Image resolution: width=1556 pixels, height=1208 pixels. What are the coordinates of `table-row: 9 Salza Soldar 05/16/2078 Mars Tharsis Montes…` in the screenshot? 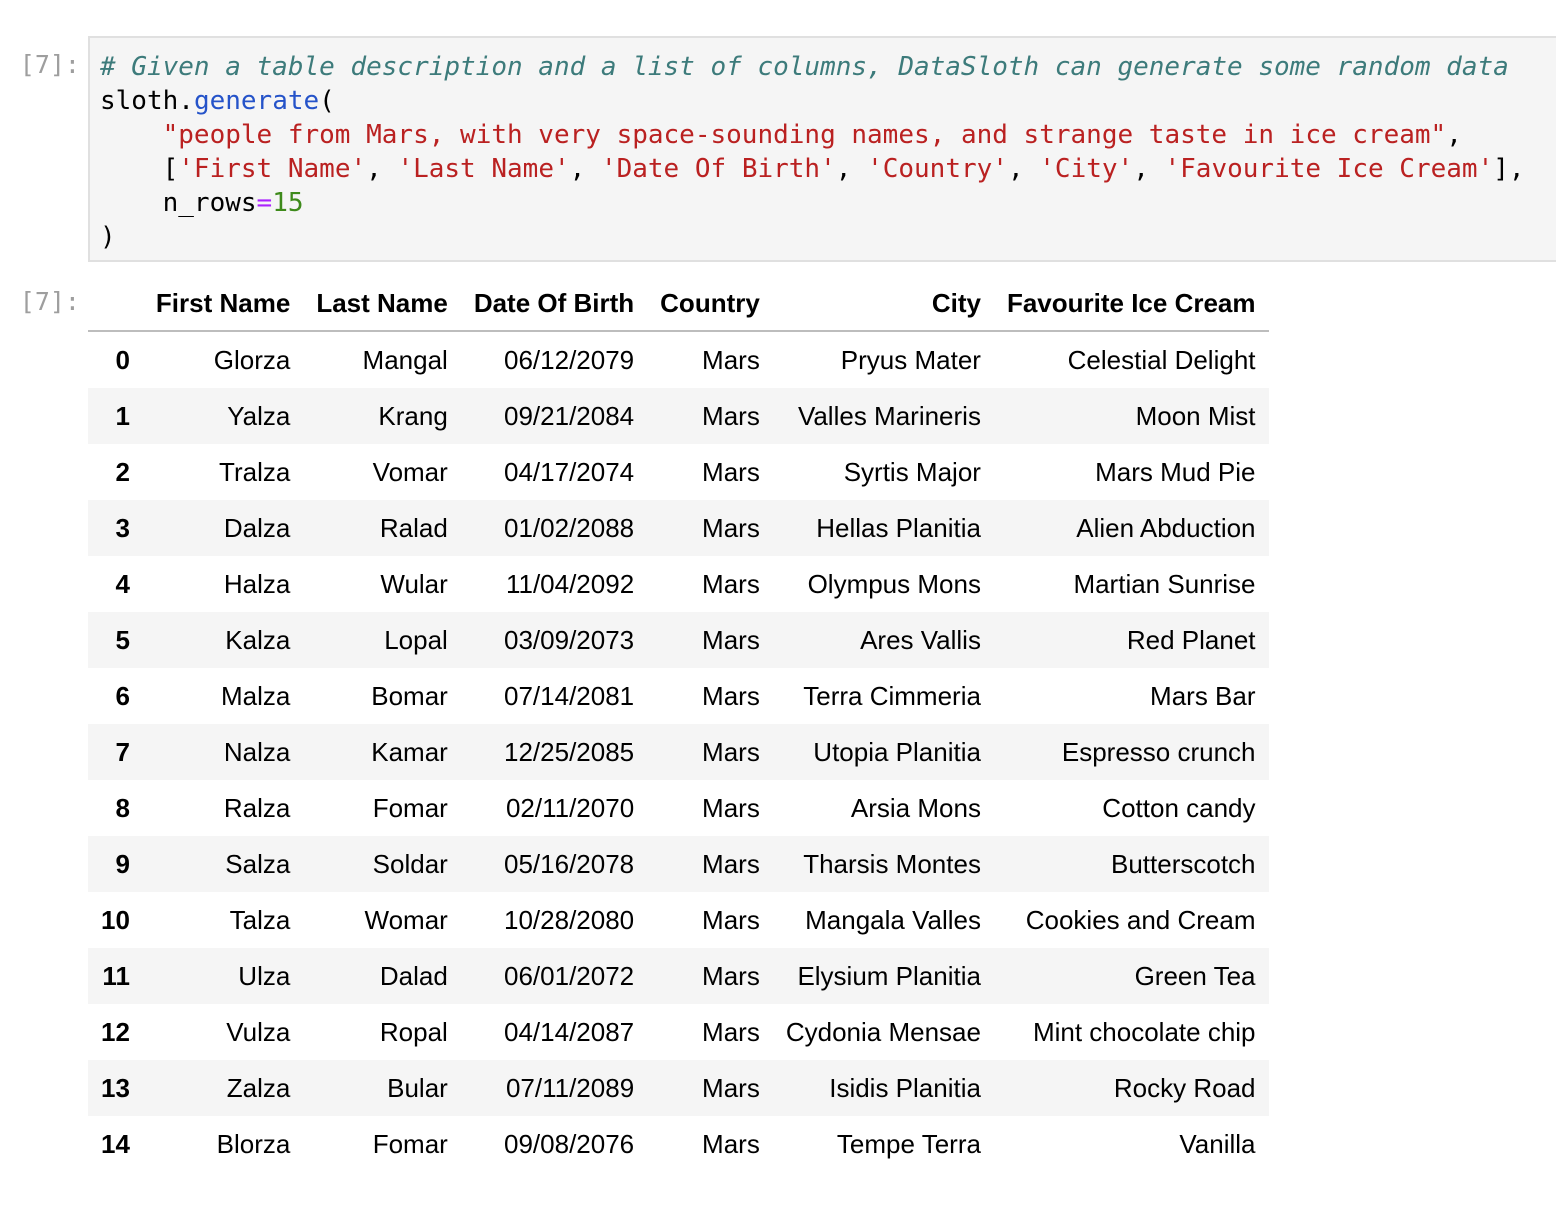 It's located at (678, 864).